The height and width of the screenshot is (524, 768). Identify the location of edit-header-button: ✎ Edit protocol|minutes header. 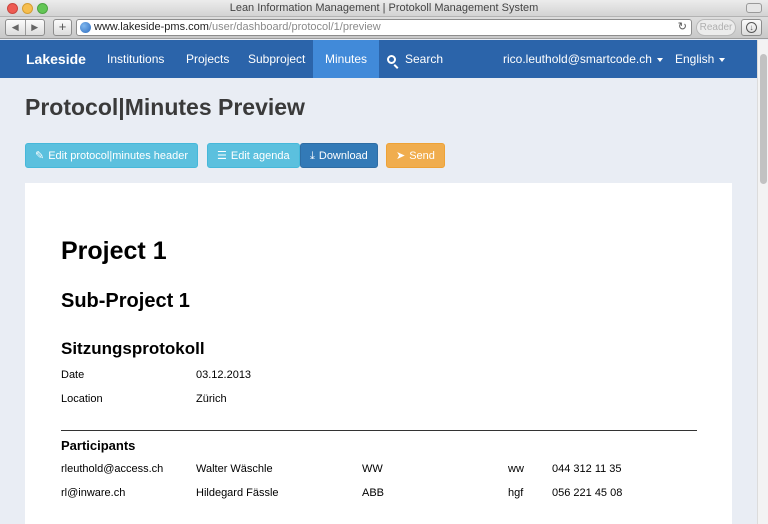
(112, 155).